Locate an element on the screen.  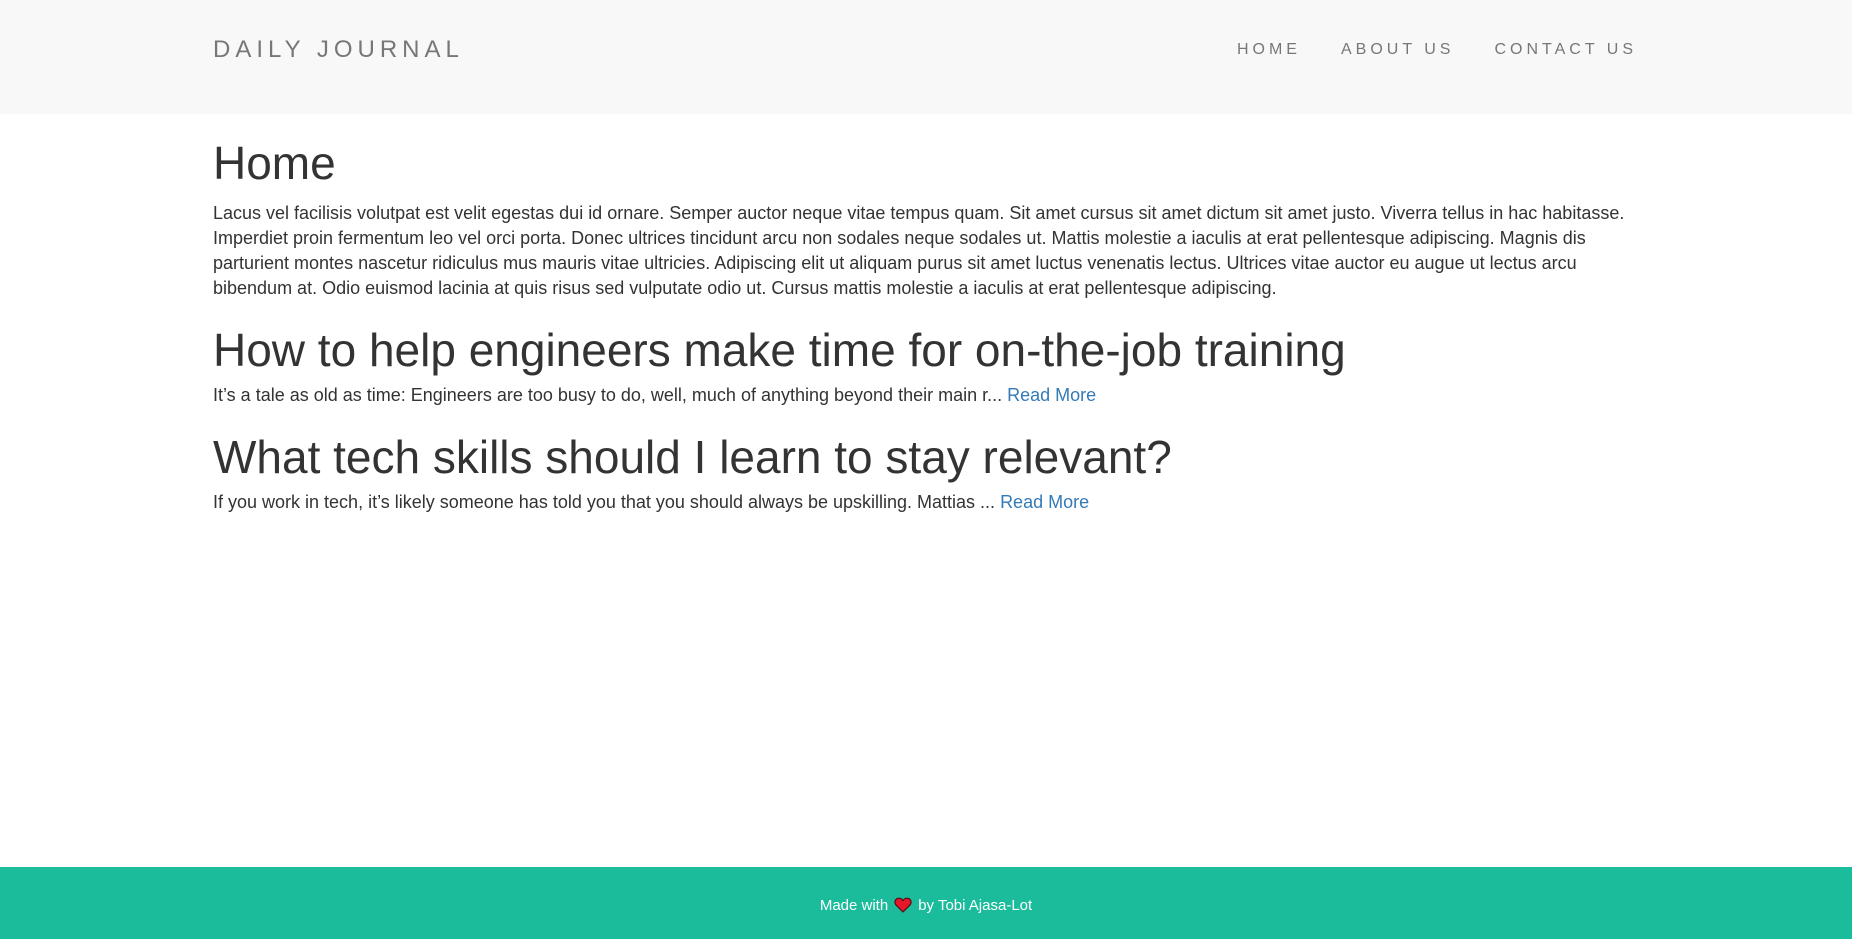
nav-link-contact: CONTACT US is located at coordinates (1565, 49).